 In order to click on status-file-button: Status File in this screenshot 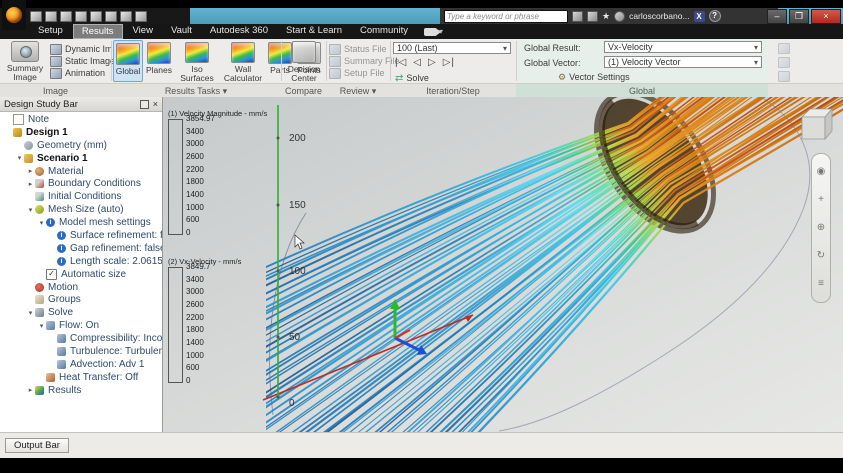, I will do `click(364, 49)`.